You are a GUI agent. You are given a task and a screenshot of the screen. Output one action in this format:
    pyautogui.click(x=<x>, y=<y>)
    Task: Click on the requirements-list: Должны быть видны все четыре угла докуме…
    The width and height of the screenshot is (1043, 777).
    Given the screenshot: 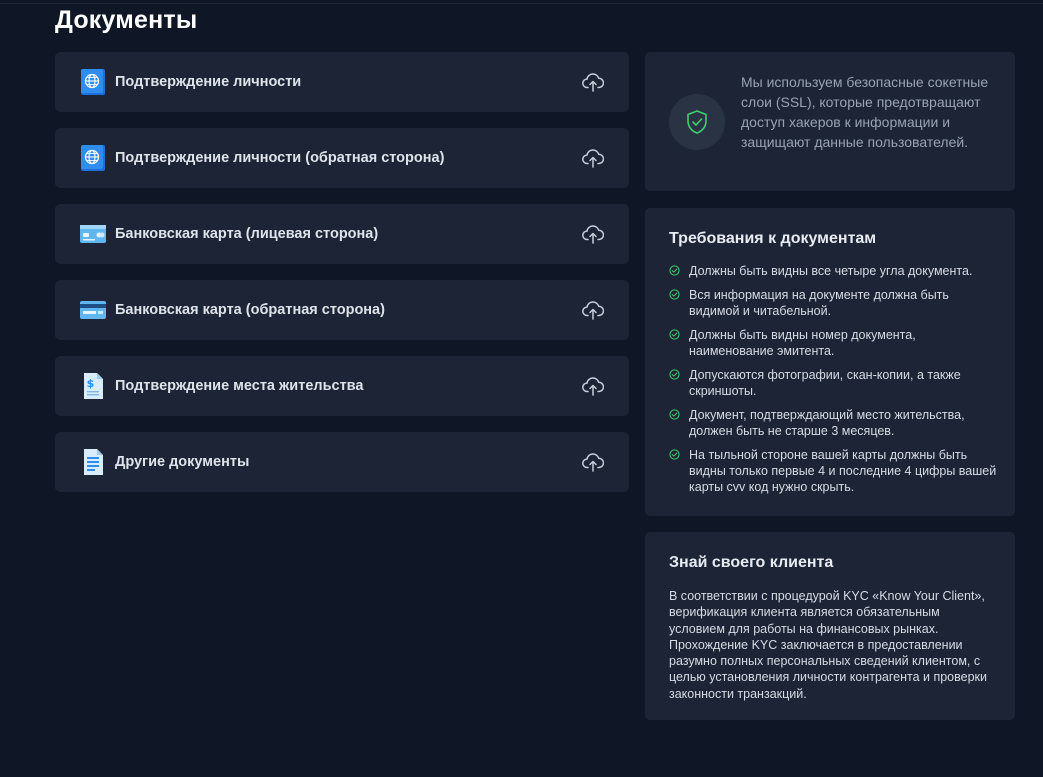 What is the action you would take?
    pyautogui.click(x=834, y=383)
    